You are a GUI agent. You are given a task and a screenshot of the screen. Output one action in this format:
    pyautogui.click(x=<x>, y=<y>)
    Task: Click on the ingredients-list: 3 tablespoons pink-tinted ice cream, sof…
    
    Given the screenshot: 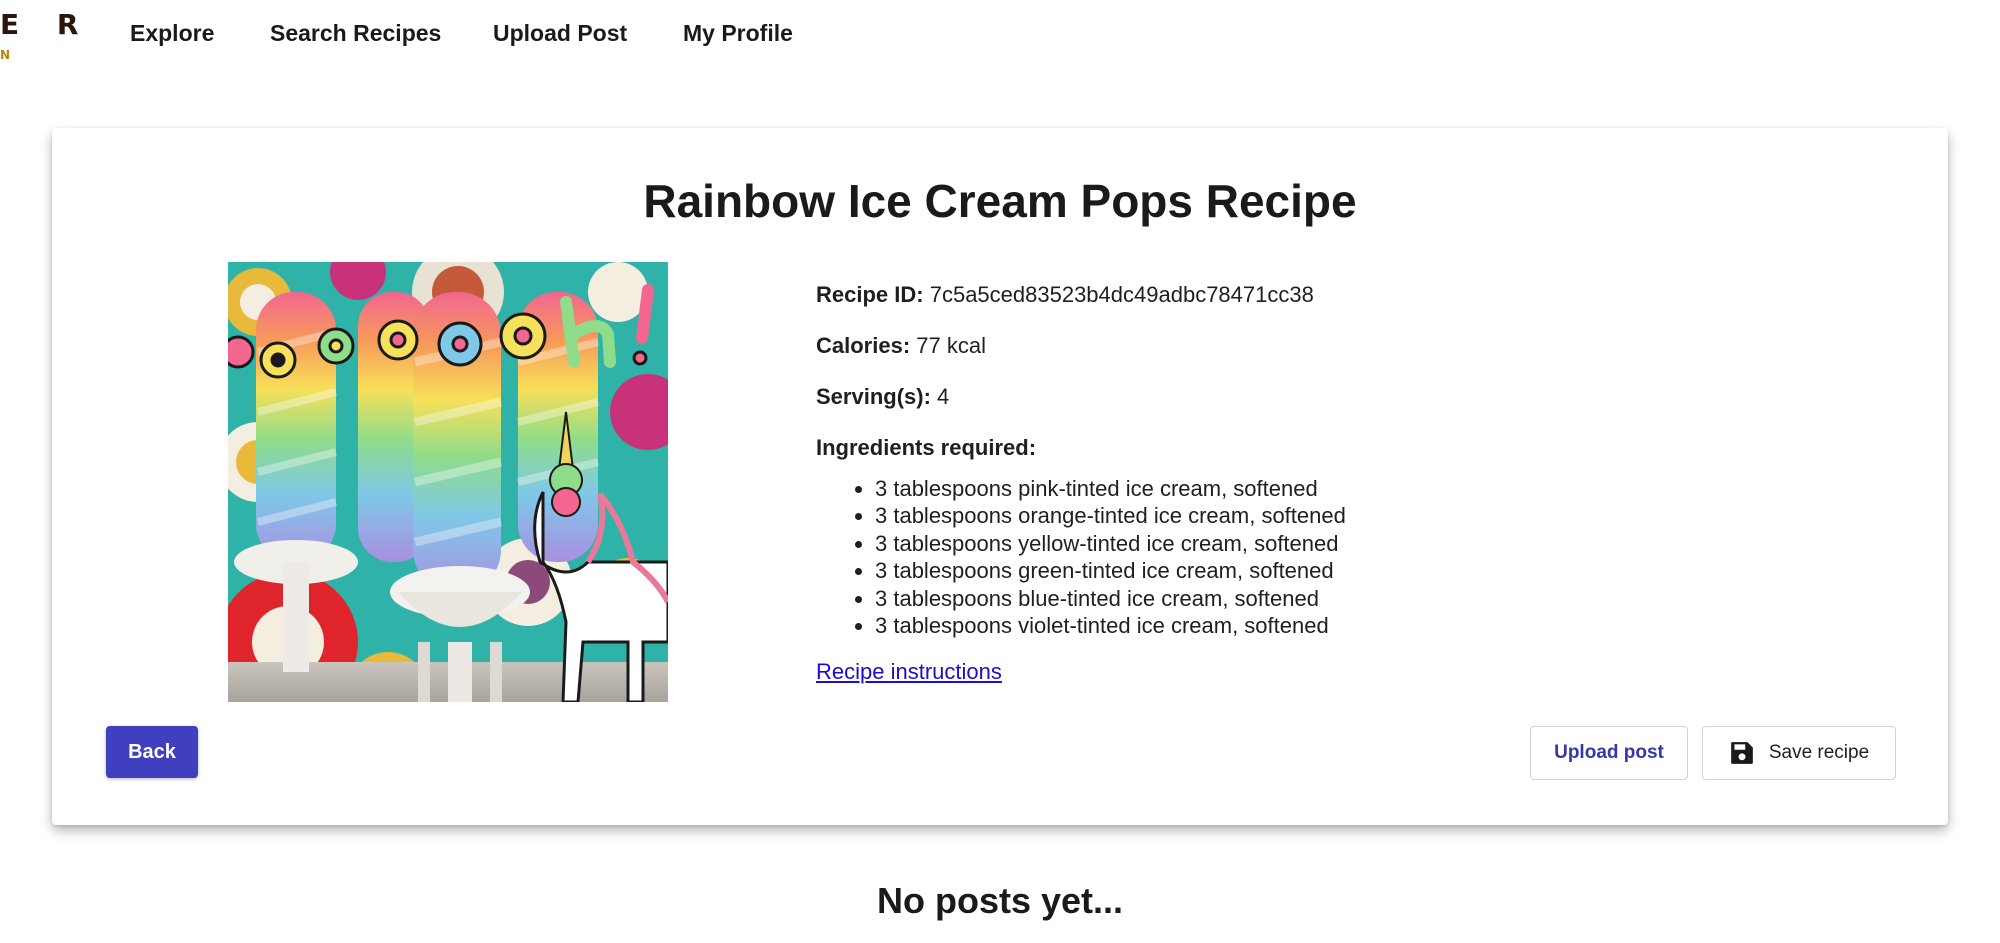 What is the action you would take?
    pyautogui.click(x=1266, y=557)
    